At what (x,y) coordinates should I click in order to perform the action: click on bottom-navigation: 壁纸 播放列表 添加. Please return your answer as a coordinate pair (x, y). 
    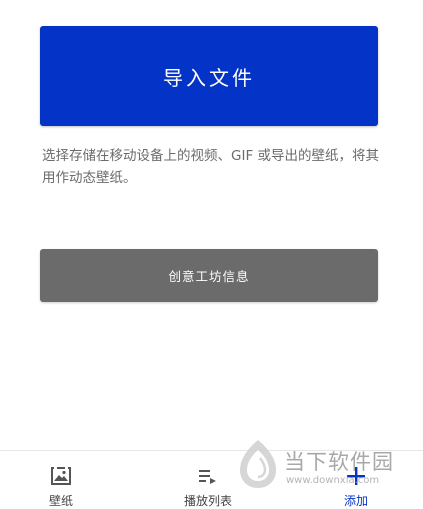
    Looking at the image, I should click on (211, 479).